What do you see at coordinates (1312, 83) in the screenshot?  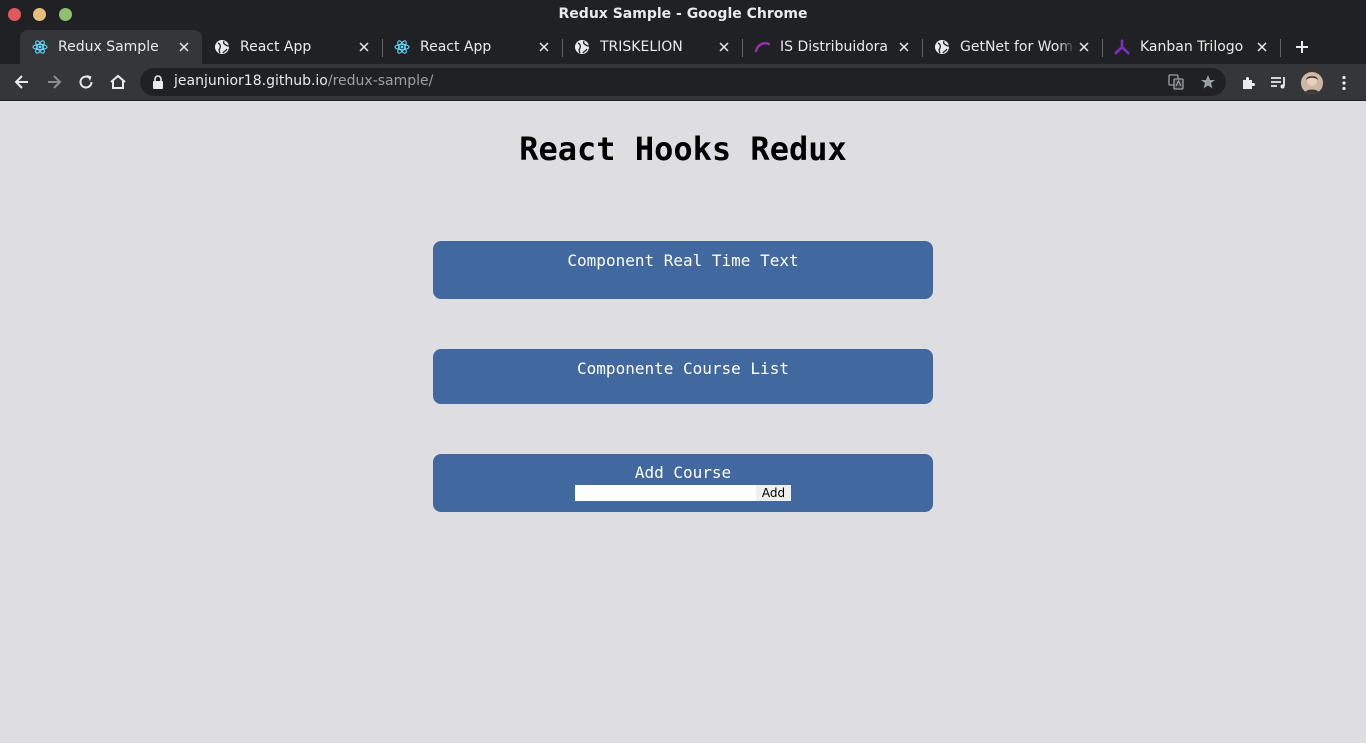 I see `profile-avatar` at bounding box center [1312, 83].